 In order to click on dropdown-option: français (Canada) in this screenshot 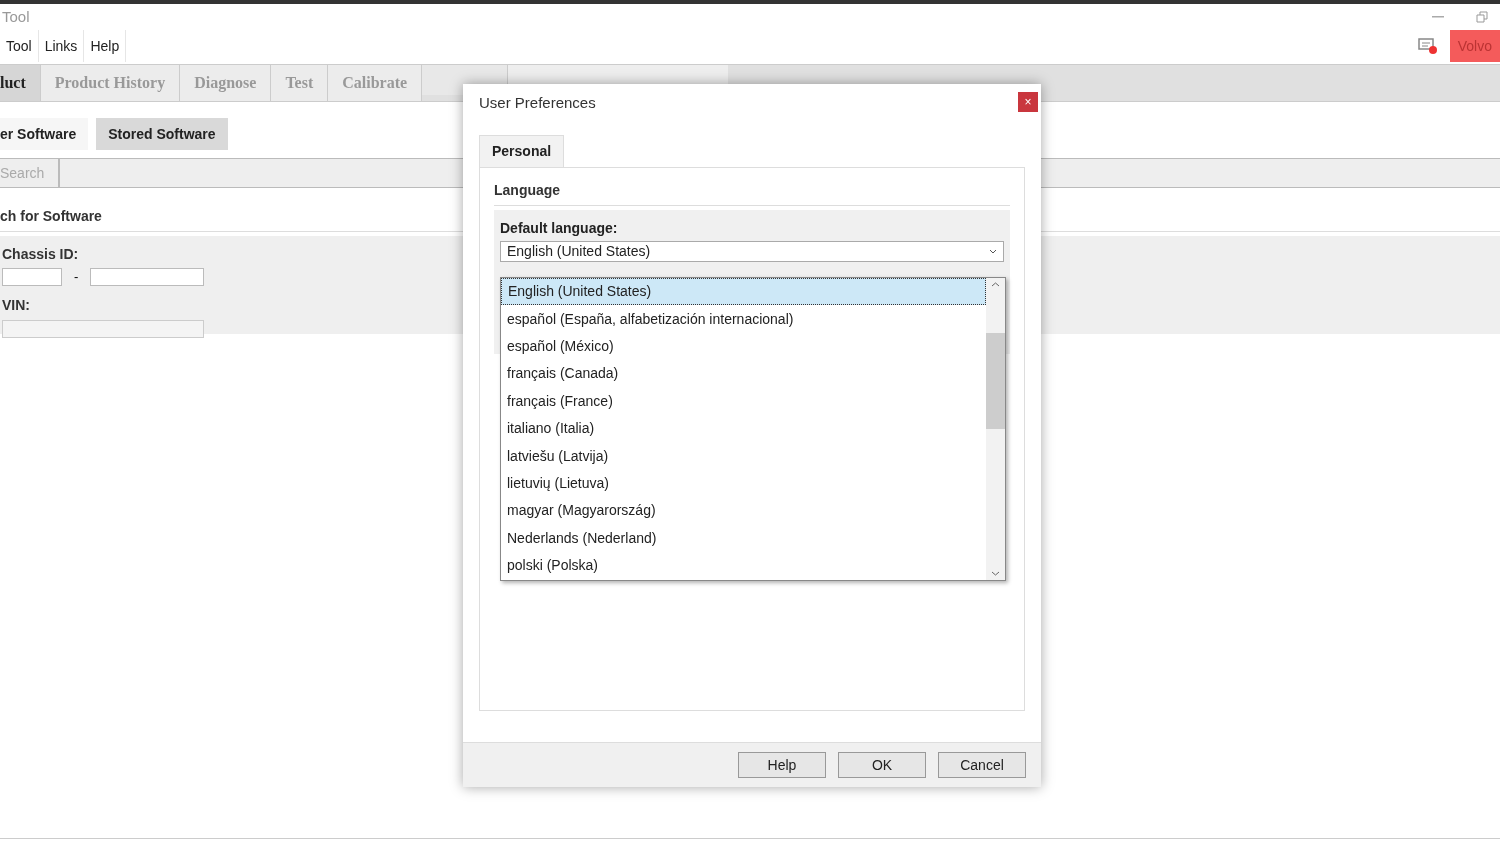, I will do `click(743, 374)`.